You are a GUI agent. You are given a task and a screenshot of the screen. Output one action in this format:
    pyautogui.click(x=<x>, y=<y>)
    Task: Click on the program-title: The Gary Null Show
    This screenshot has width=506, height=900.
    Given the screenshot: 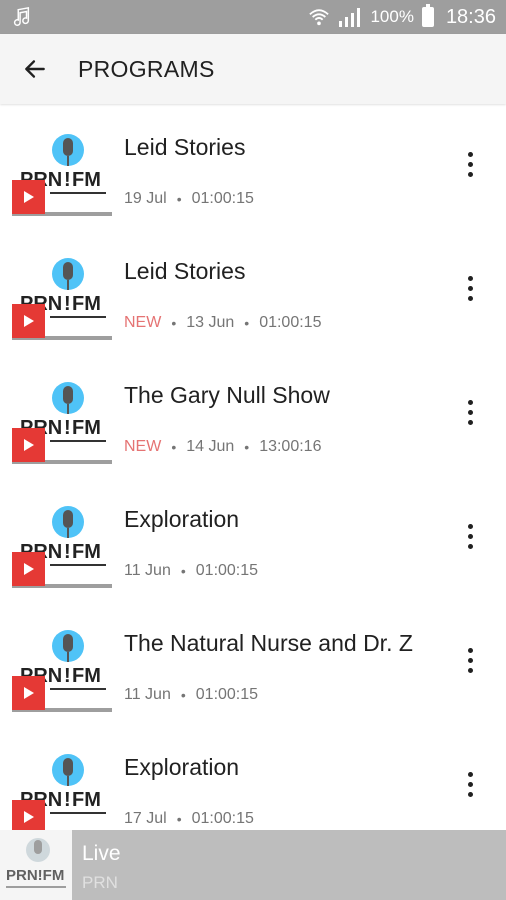 What is the action you would take?
    pyautogui.click(x=227, y=395)
    